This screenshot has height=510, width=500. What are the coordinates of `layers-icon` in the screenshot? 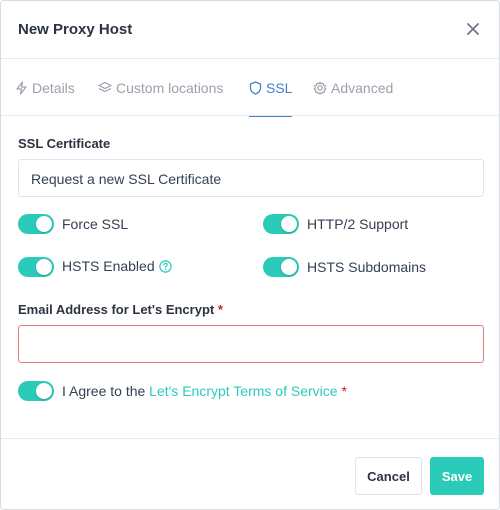 It's located at (105, 86).